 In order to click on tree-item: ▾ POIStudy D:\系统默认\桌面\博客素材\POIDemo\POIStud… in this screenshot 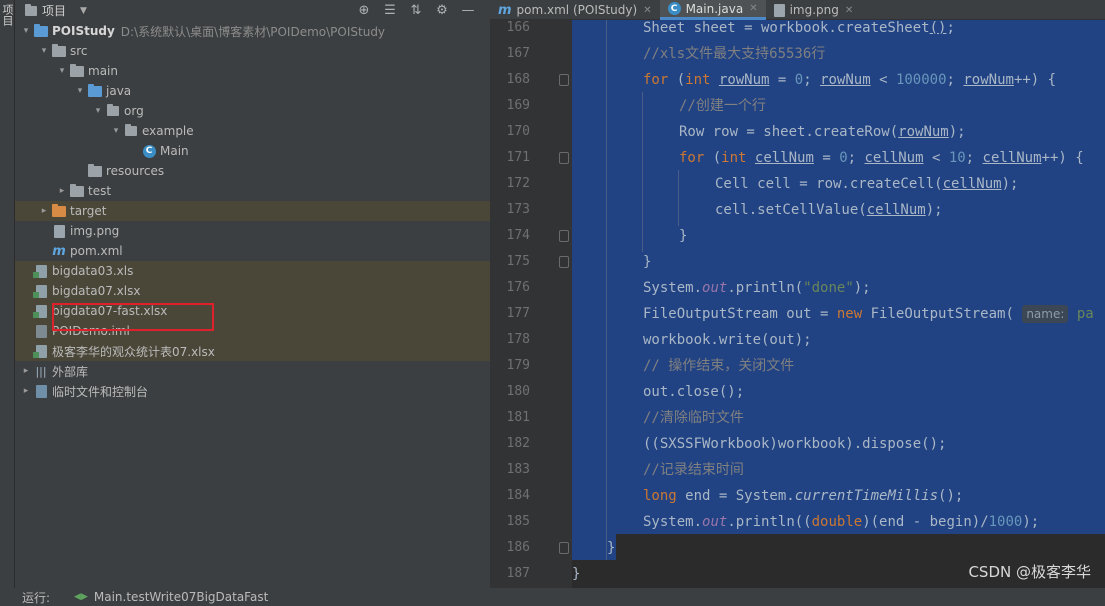, I will do `click(252, 31)`.